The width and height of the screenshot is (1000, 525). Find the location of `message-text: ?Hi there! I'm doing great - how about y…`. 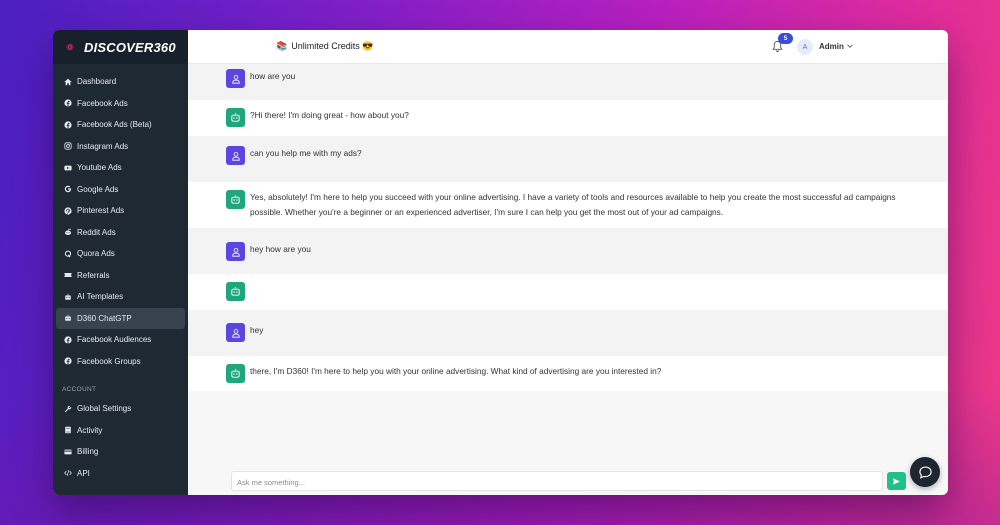

message-text: ?Hi there! I'm doing great - how about y… is located at coordinates (329, 115).